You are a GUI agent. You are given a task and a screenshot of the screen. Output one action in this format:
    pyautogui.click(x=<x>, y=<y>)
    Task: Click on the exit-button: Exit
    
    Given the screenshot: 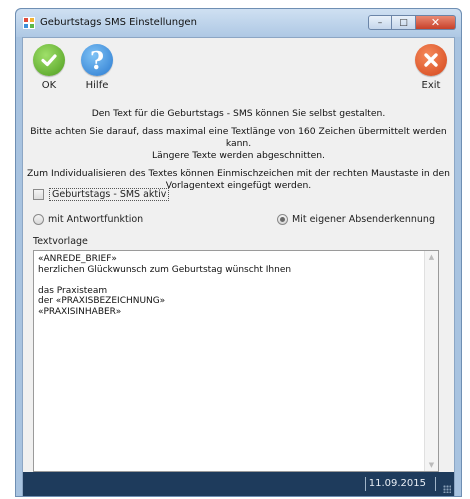 What is the action you would take?
    pyautogui.click(x=431, y=67)
    